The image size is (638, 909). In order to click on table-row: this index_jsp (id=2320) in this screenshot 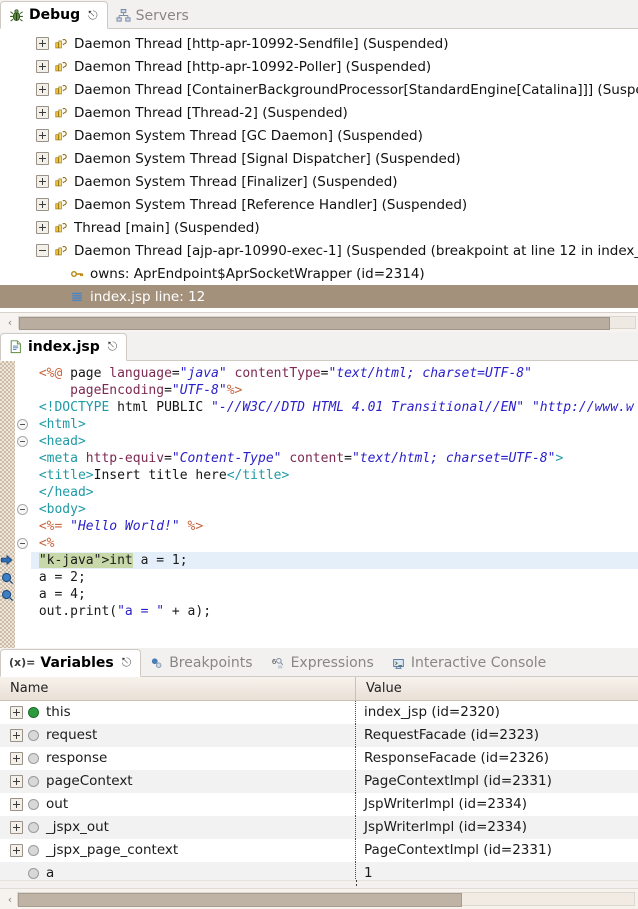, I will do `click(319, 712)`.